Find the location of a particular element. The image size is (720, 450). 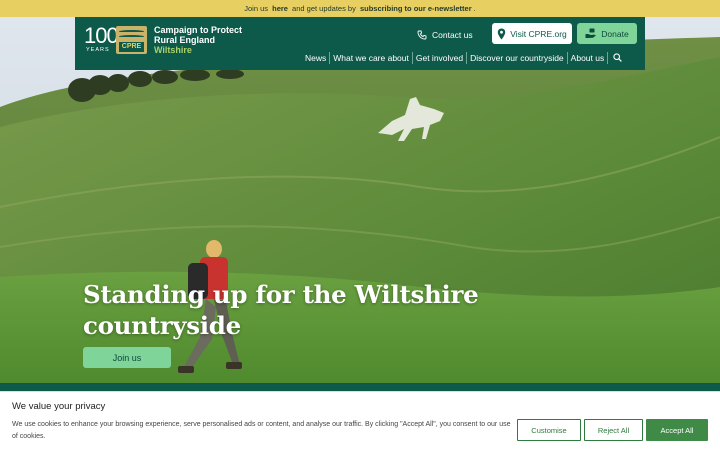

hero-headline-line1: Standing up for the Wiltshire is located at coordinates (281, 294).